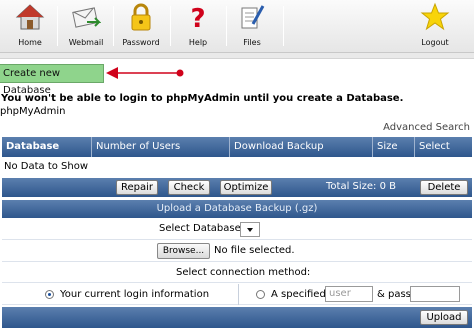  I want to click on upload-button: Upload, so click(444, 317).